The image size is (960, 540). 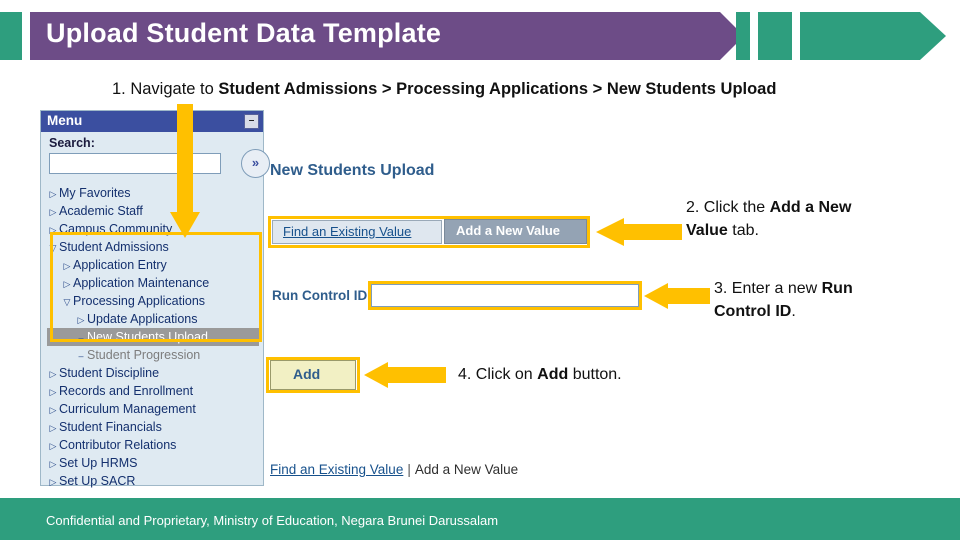 What do you see at coordinates (98, 463) in the screenshot?
I see `menu-tree-item-label: Set Up HRMS` at bounding box center [98, 463].